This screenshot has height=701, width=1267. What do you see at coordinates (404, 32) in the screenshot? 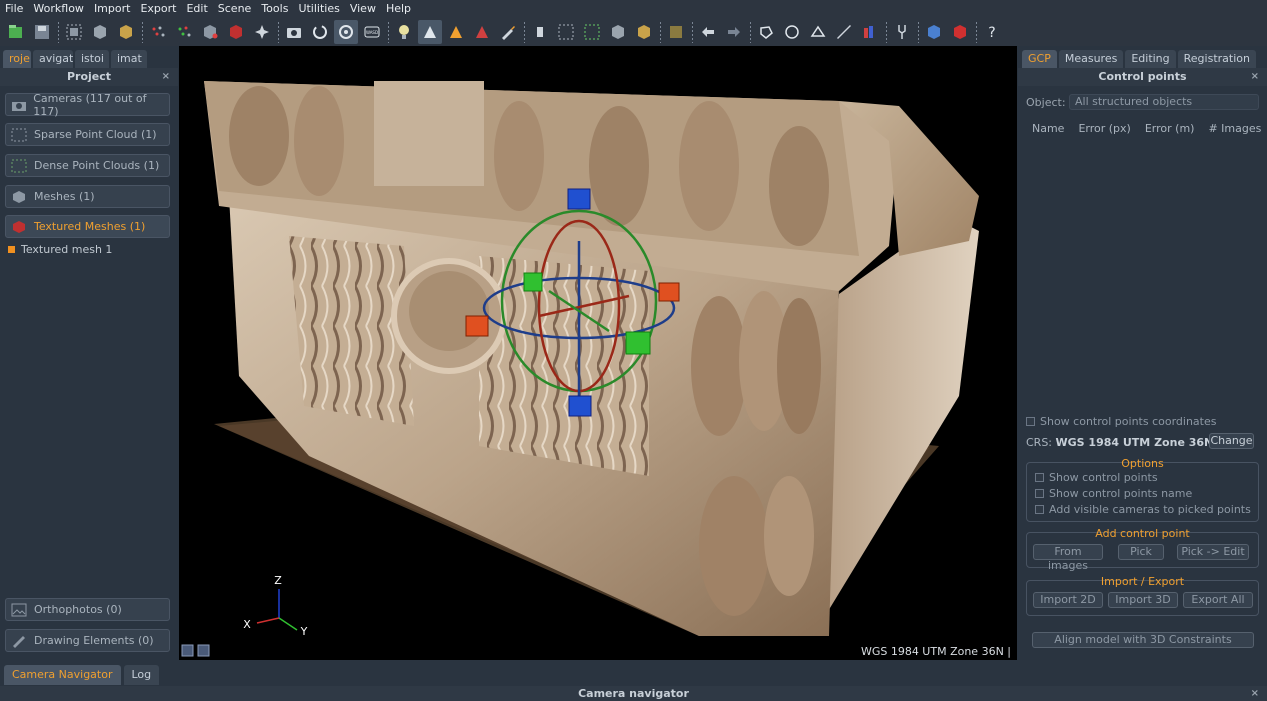
I see `light-icon` at bounding box center [404, 32].